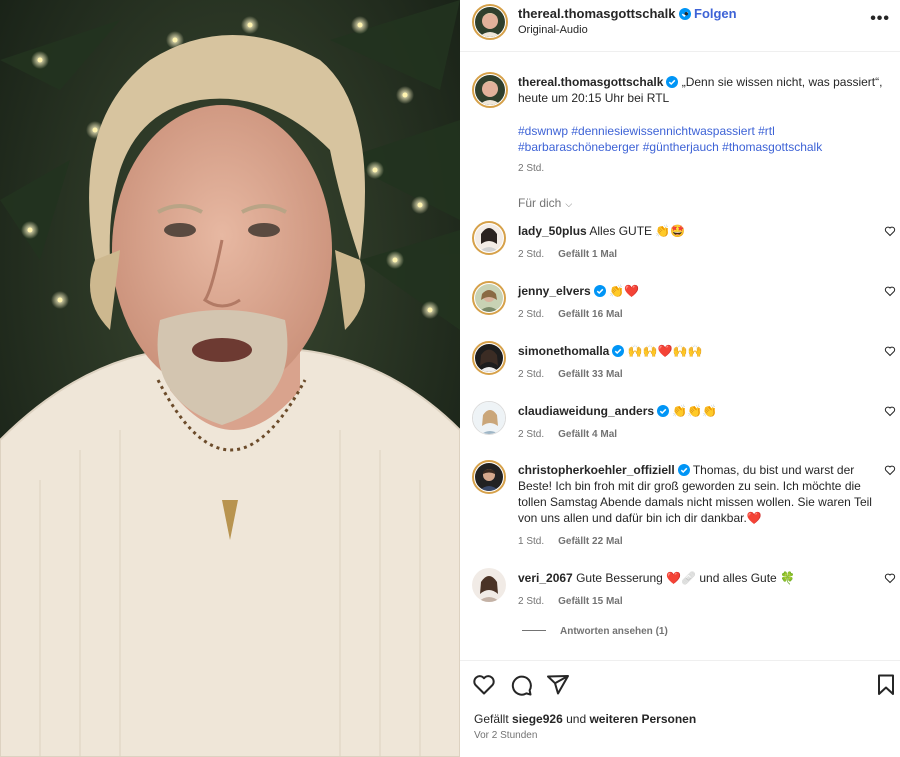 The height and width of the screenshot is (757, 900). Describe the element at coordinates (642, 719) in the screenshot. I see `liked-by-others: weiteren Personen` at that location.